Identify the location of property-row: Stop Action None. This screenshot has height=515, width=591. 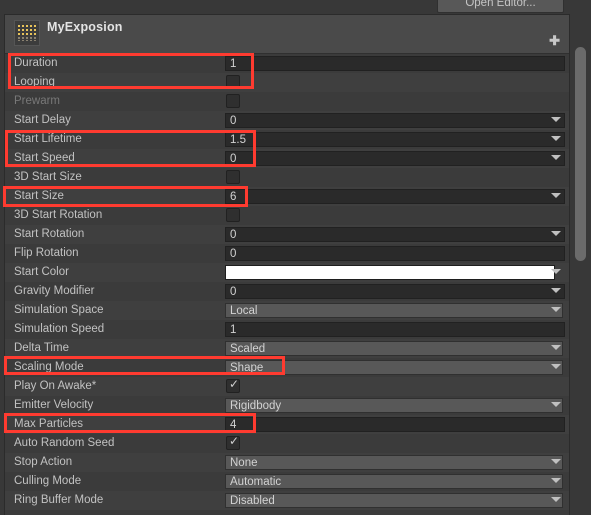
(287, 462).